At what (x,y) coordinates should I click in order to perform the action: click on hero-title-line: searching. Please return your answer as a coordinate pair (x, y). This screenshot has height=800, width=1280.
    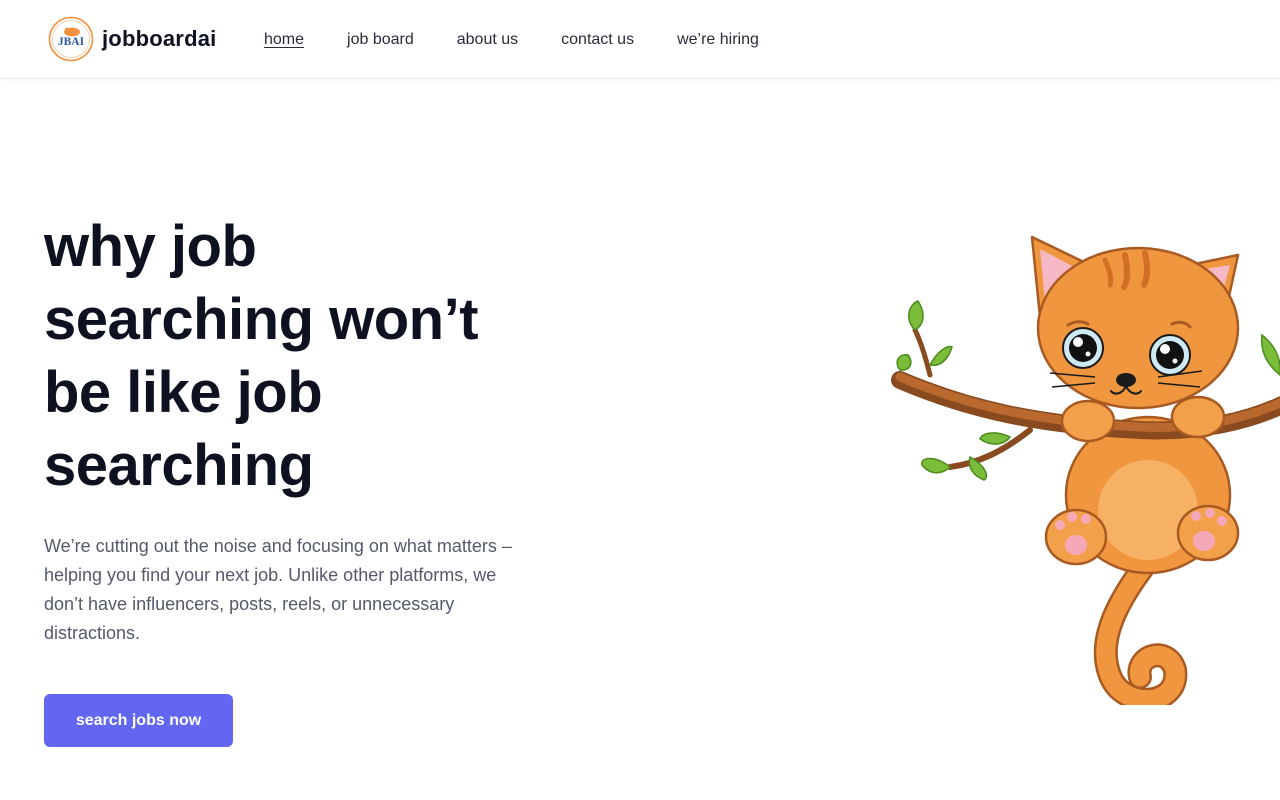
    Looking at the image, I should click on (179, 465).